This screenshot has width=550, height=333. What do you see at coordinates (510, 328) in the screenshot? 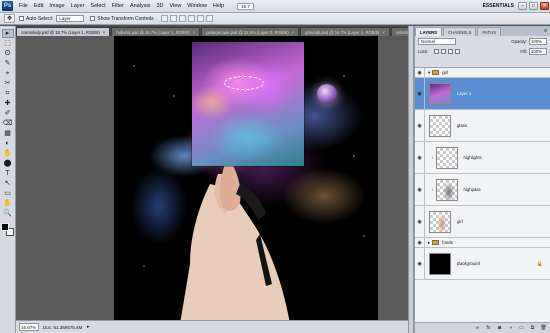
I see `adjustment-layer-icon: ◑` at bounding box center [510, 328].